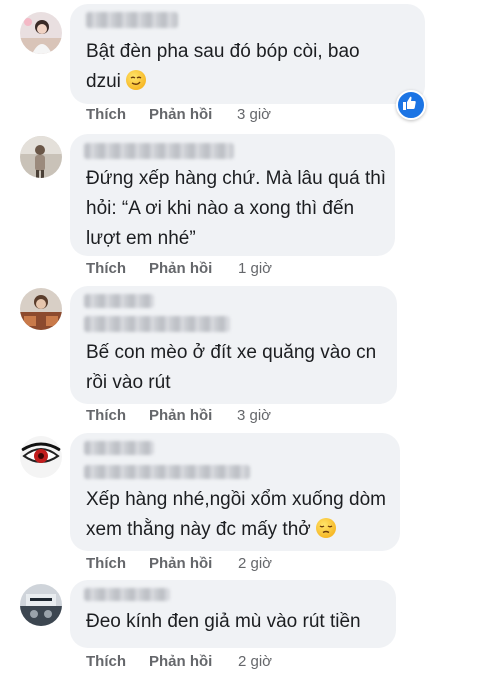 The height and width of the screenshot is (674, 478). What do you see at coordinates (411, 105) in the screenshot?
I see `like-reaction-icon` at bounding box center [411, 105].